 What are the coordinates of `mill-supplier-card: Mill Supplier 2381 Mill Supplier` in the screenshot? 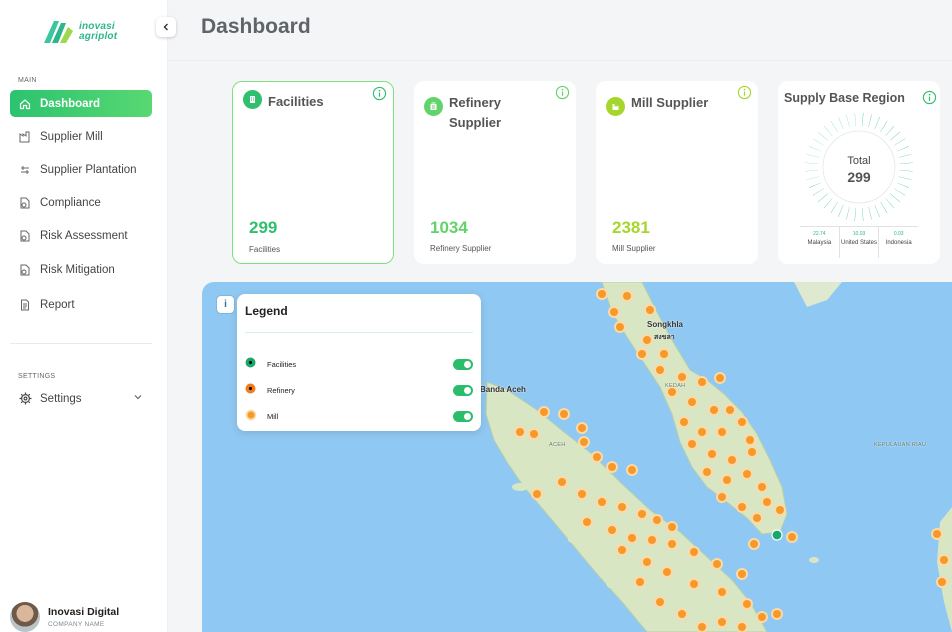 It's located at (677, 172).